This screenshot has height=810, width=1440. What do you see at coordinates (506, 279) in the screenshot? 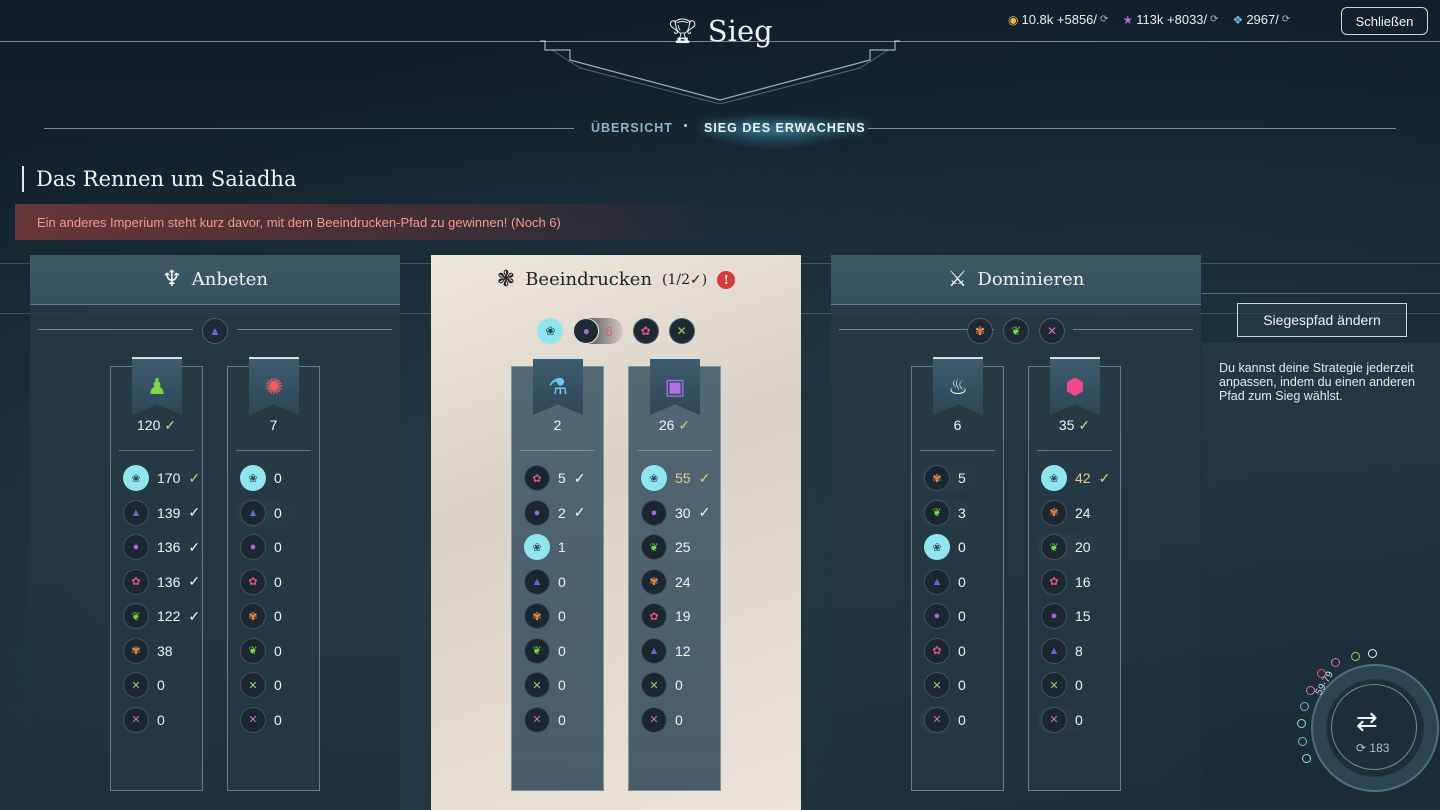
I see `impress-icon: ❃` at bounding box center [506, 279].